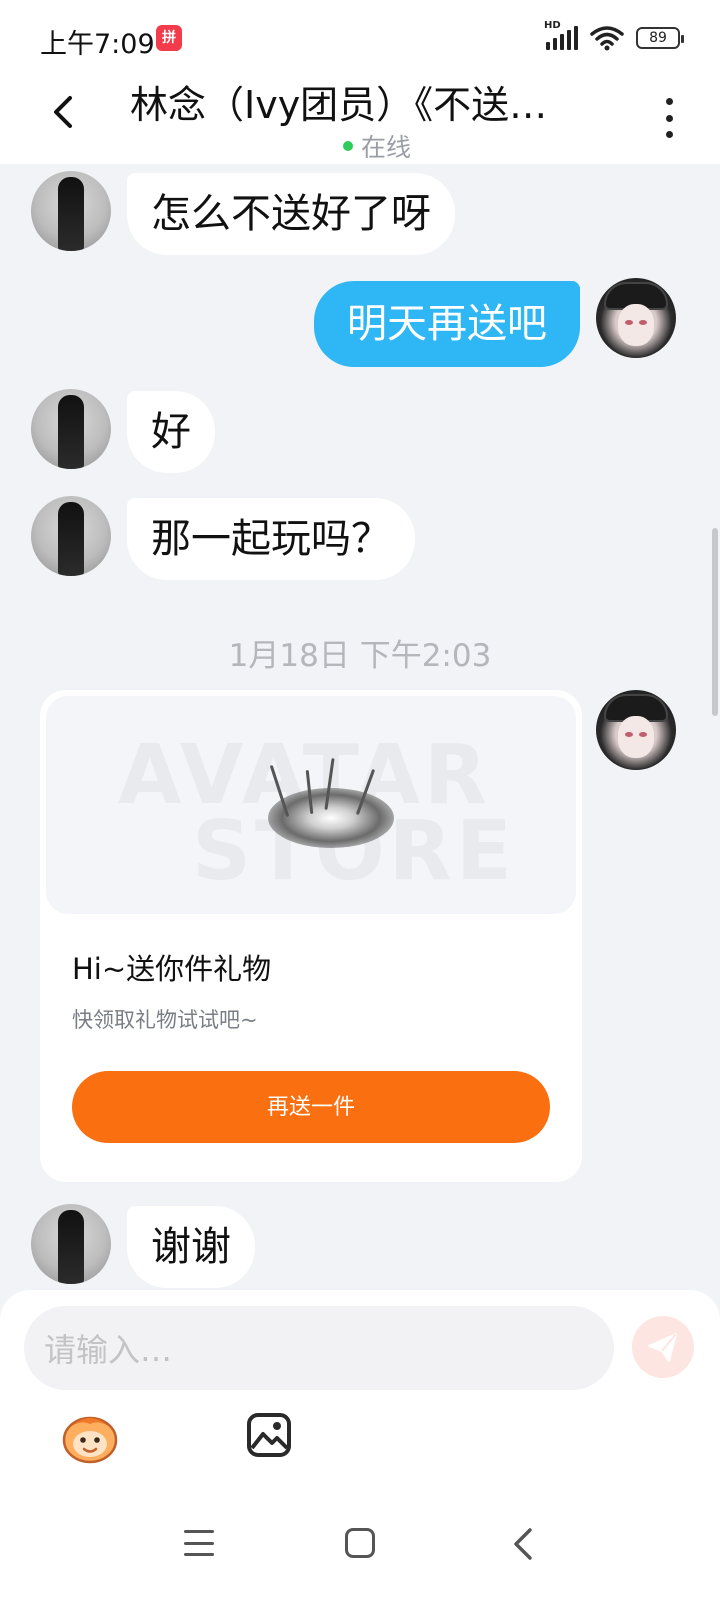 The width and height of the screenshot is (720, 1600). What do you see at coordinates (269, 1435) in the screenshot?
I see `image-picker-icon` at bounding box center [269, 1435].